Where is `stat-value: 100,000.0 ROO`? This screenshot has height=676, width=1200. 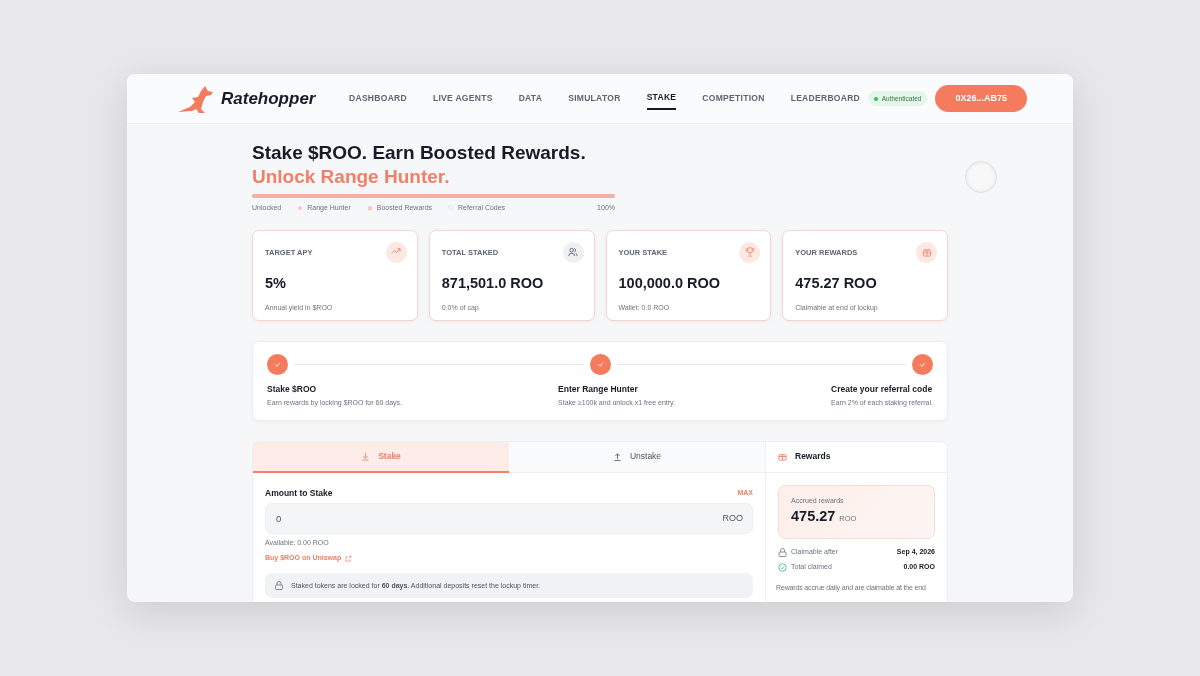
stat-value: 100,000.0 ROO is located at coordinates (670, 283).